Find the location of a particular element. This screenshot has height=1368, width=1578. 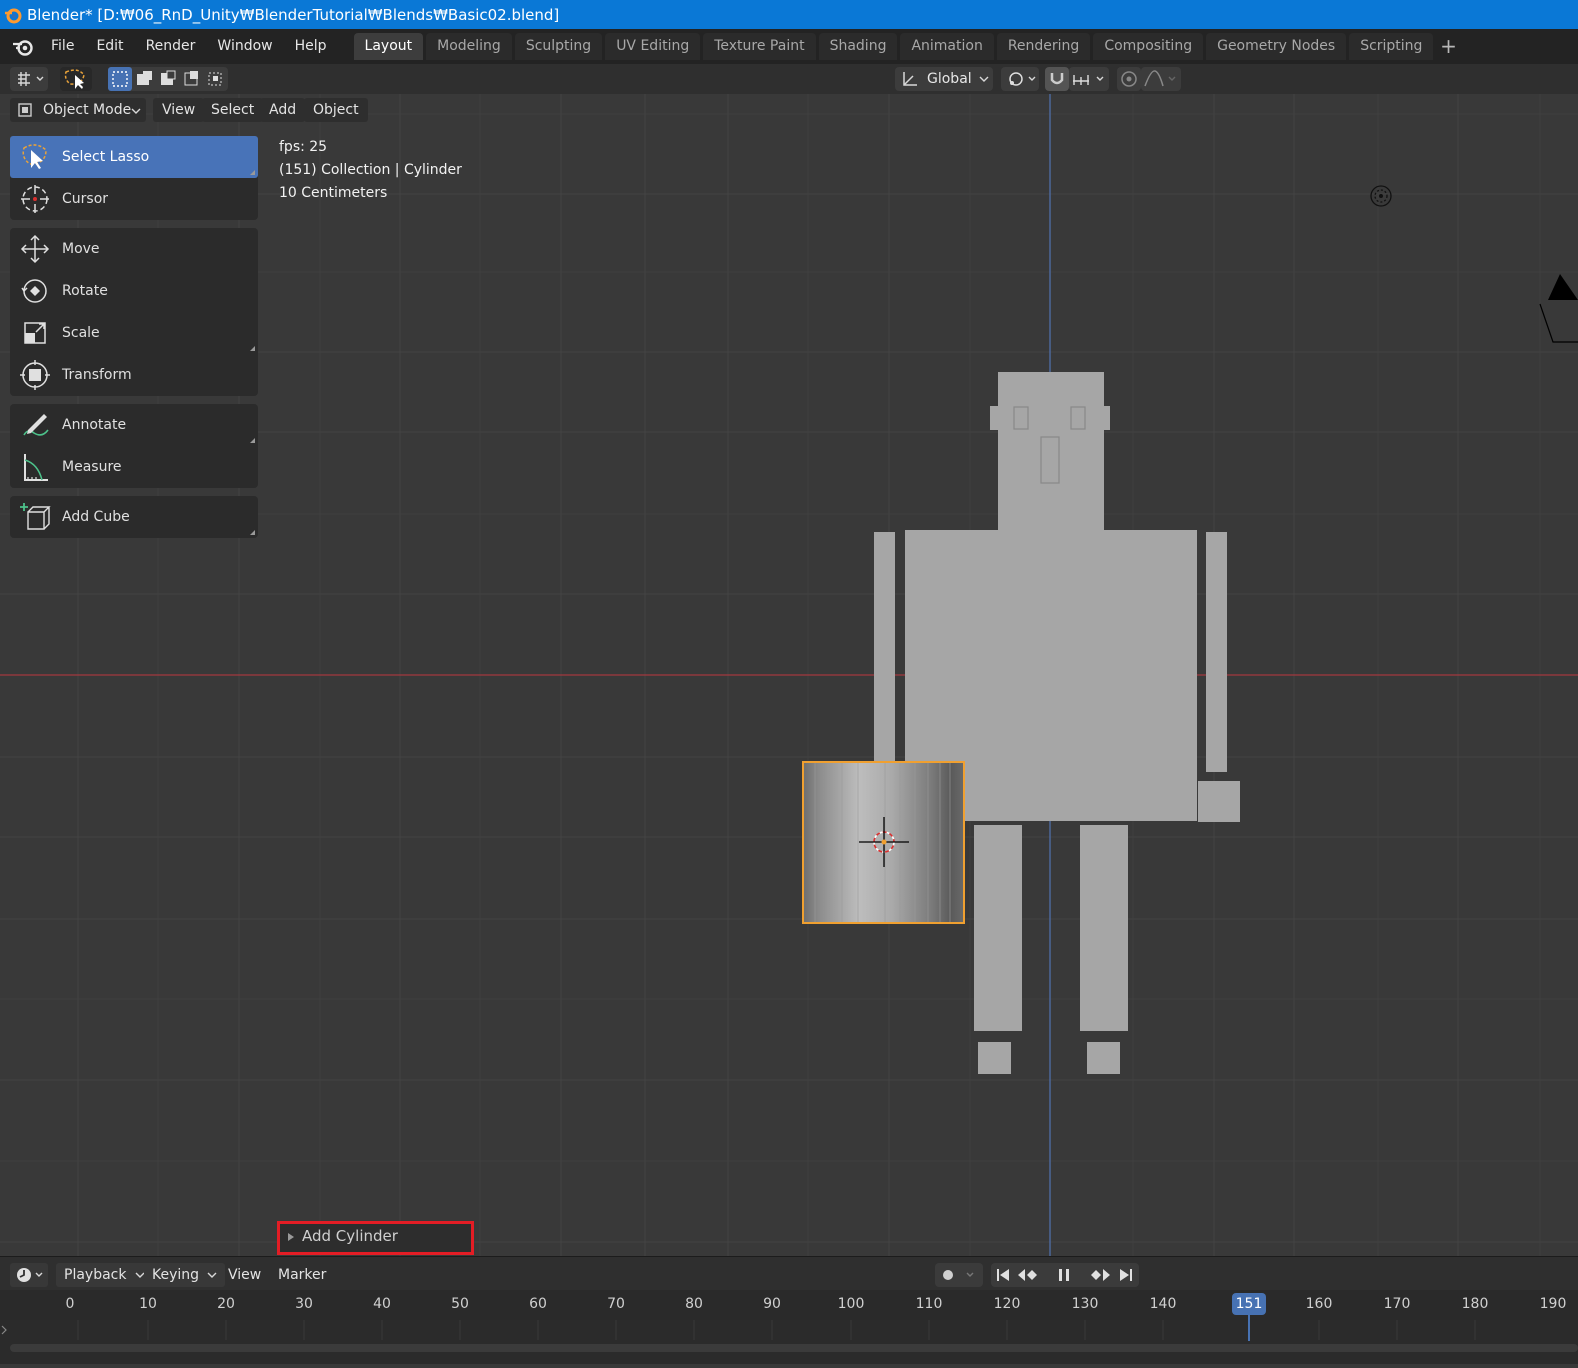

timeline-header: Playback Keying View Marker is located at coordinates (789, 1273).